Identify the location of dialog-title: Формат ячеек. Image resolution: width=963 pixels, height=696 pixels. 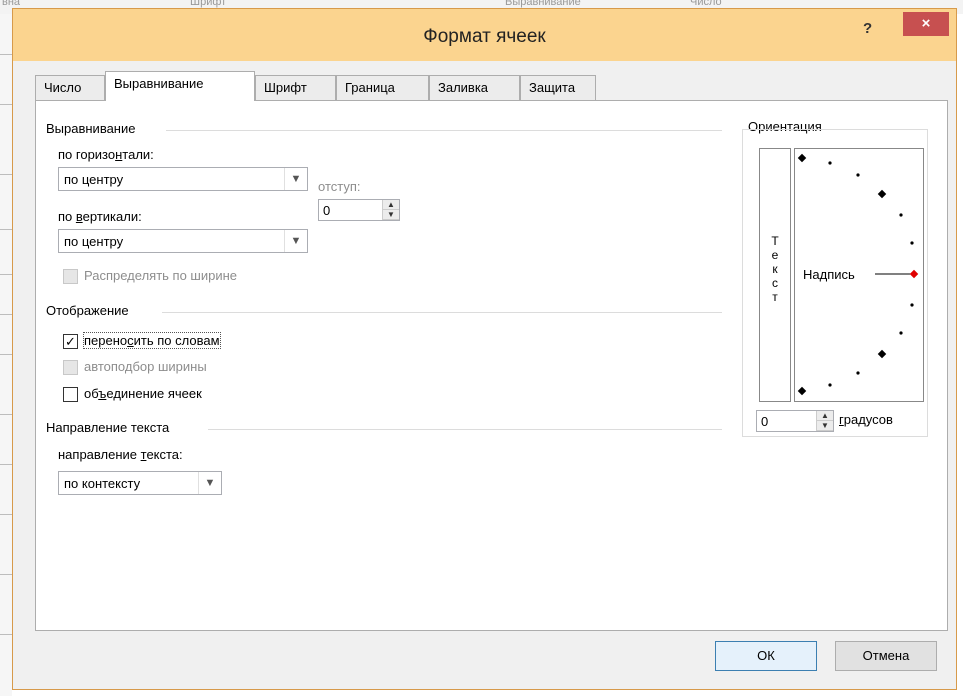
(484, 36).